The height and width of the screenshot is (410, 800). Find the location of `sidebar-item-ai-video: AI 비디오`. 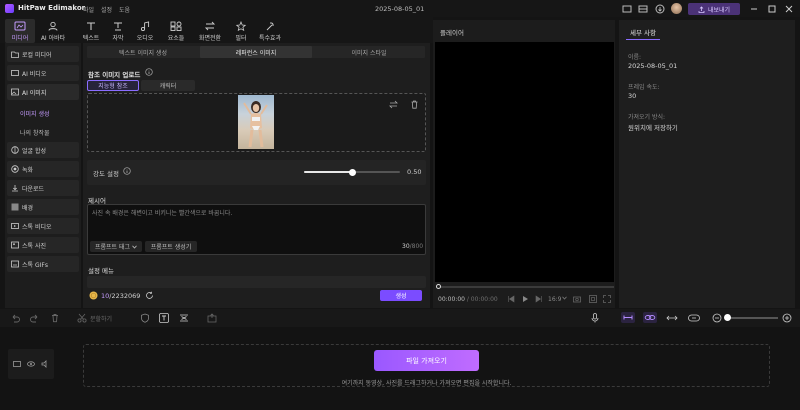

sidebar-item-ai-video: AI 비디오 is located at coordinates (43, 73).